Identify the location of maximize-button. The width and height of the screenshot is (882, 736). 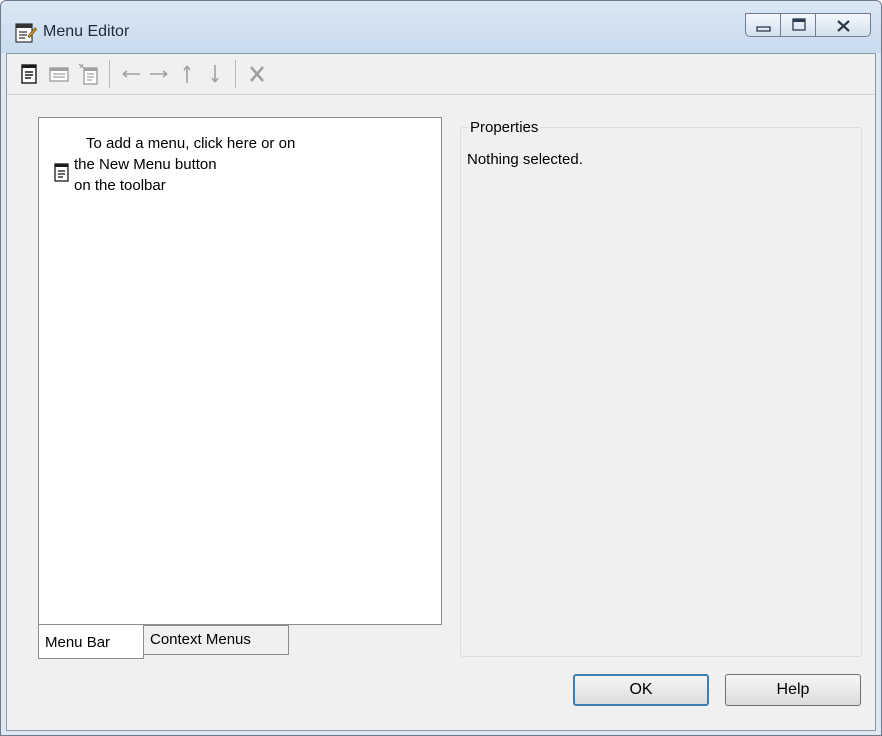
(798, 25).